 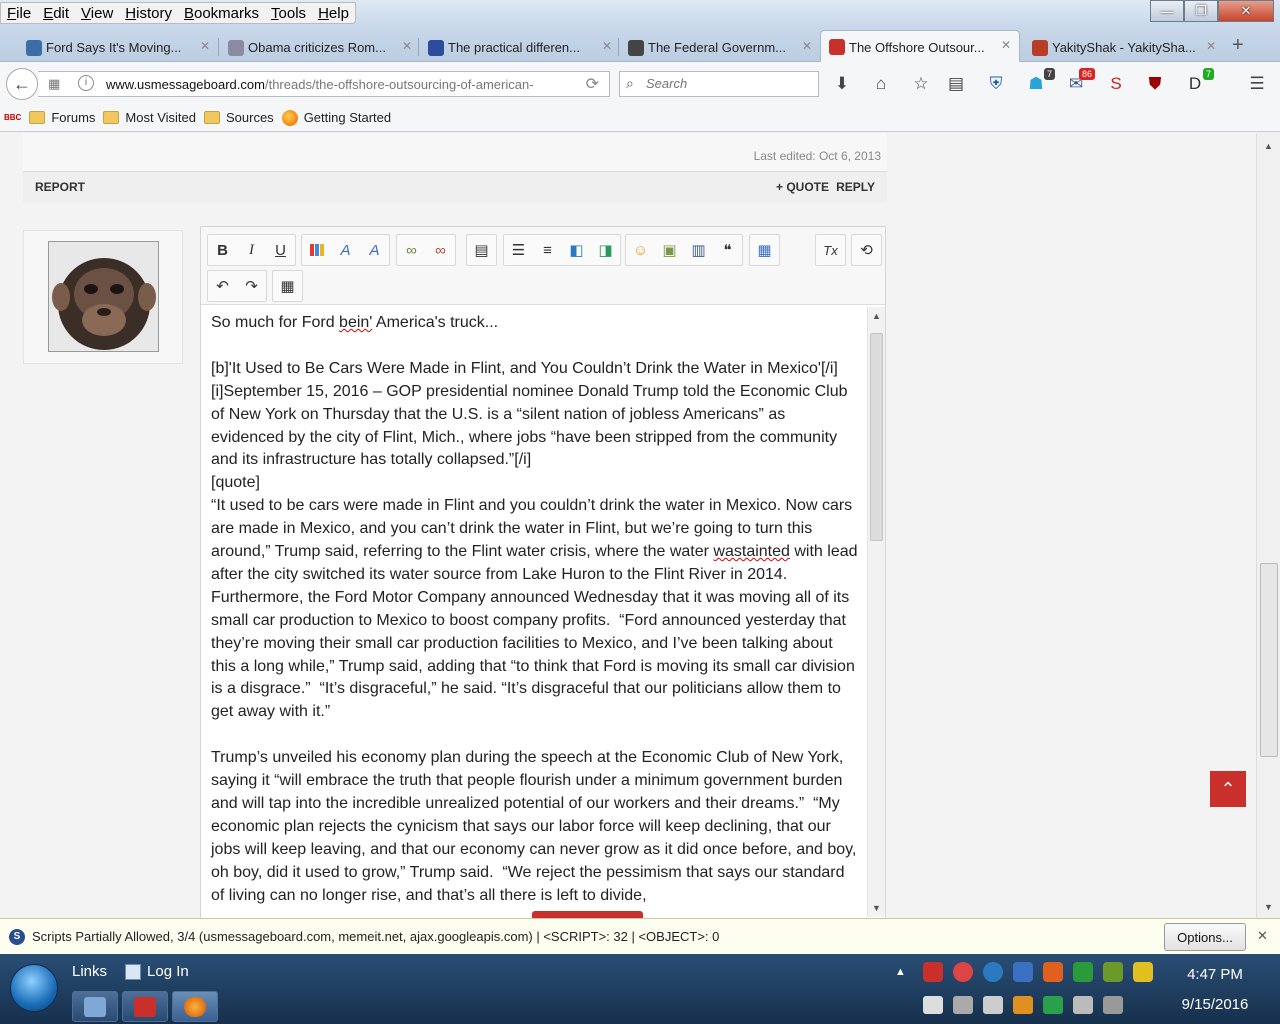 What do you see at coordinates (1167, 11) in the screenshot?
I see `minimize-button: —` at bounding box center [1167, 11].